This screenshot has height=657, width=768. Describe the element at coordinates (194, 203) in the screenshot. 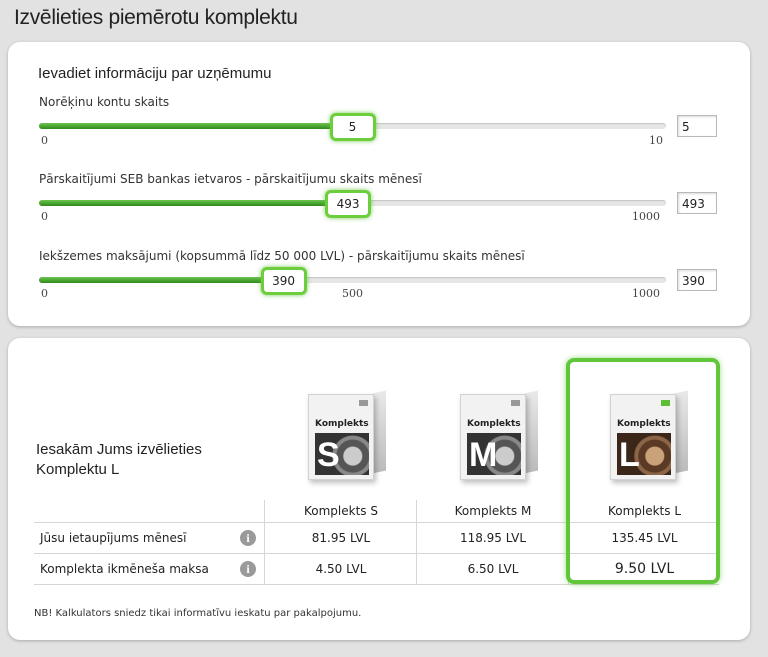

I see `slider-seb-transfers-fill` at that location.